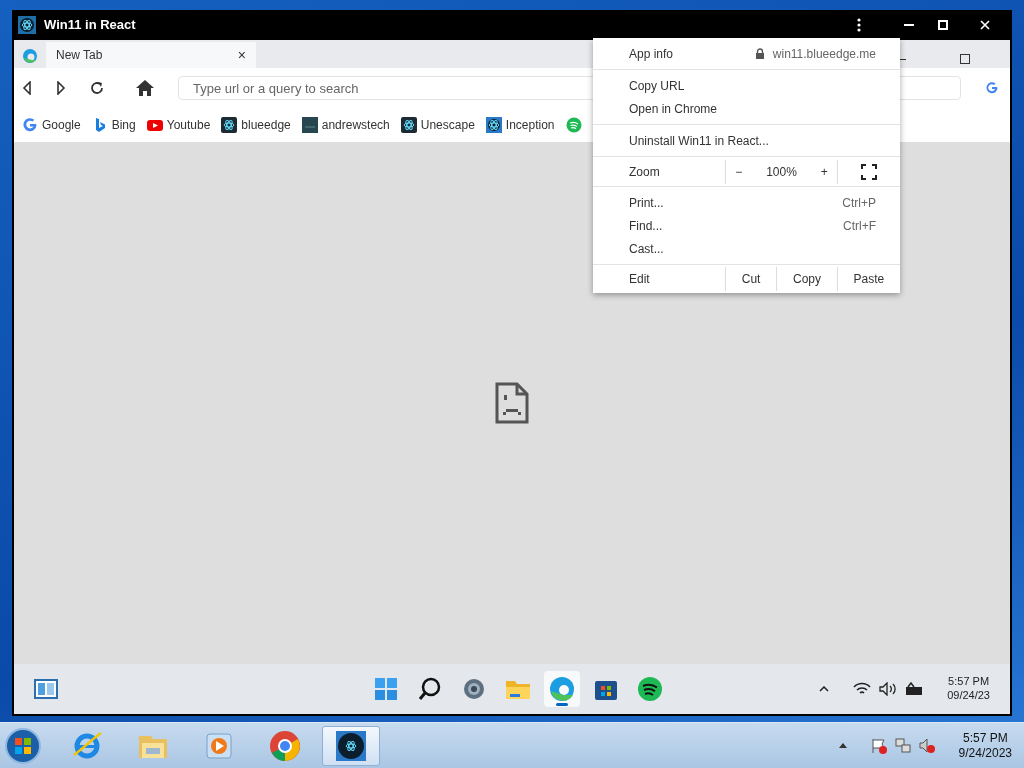 The image size is (1024, 768). What do you see at coordinates (512, 403) in the screenshot?
I see `sad-page-icon` at bounding box center [512, 403].